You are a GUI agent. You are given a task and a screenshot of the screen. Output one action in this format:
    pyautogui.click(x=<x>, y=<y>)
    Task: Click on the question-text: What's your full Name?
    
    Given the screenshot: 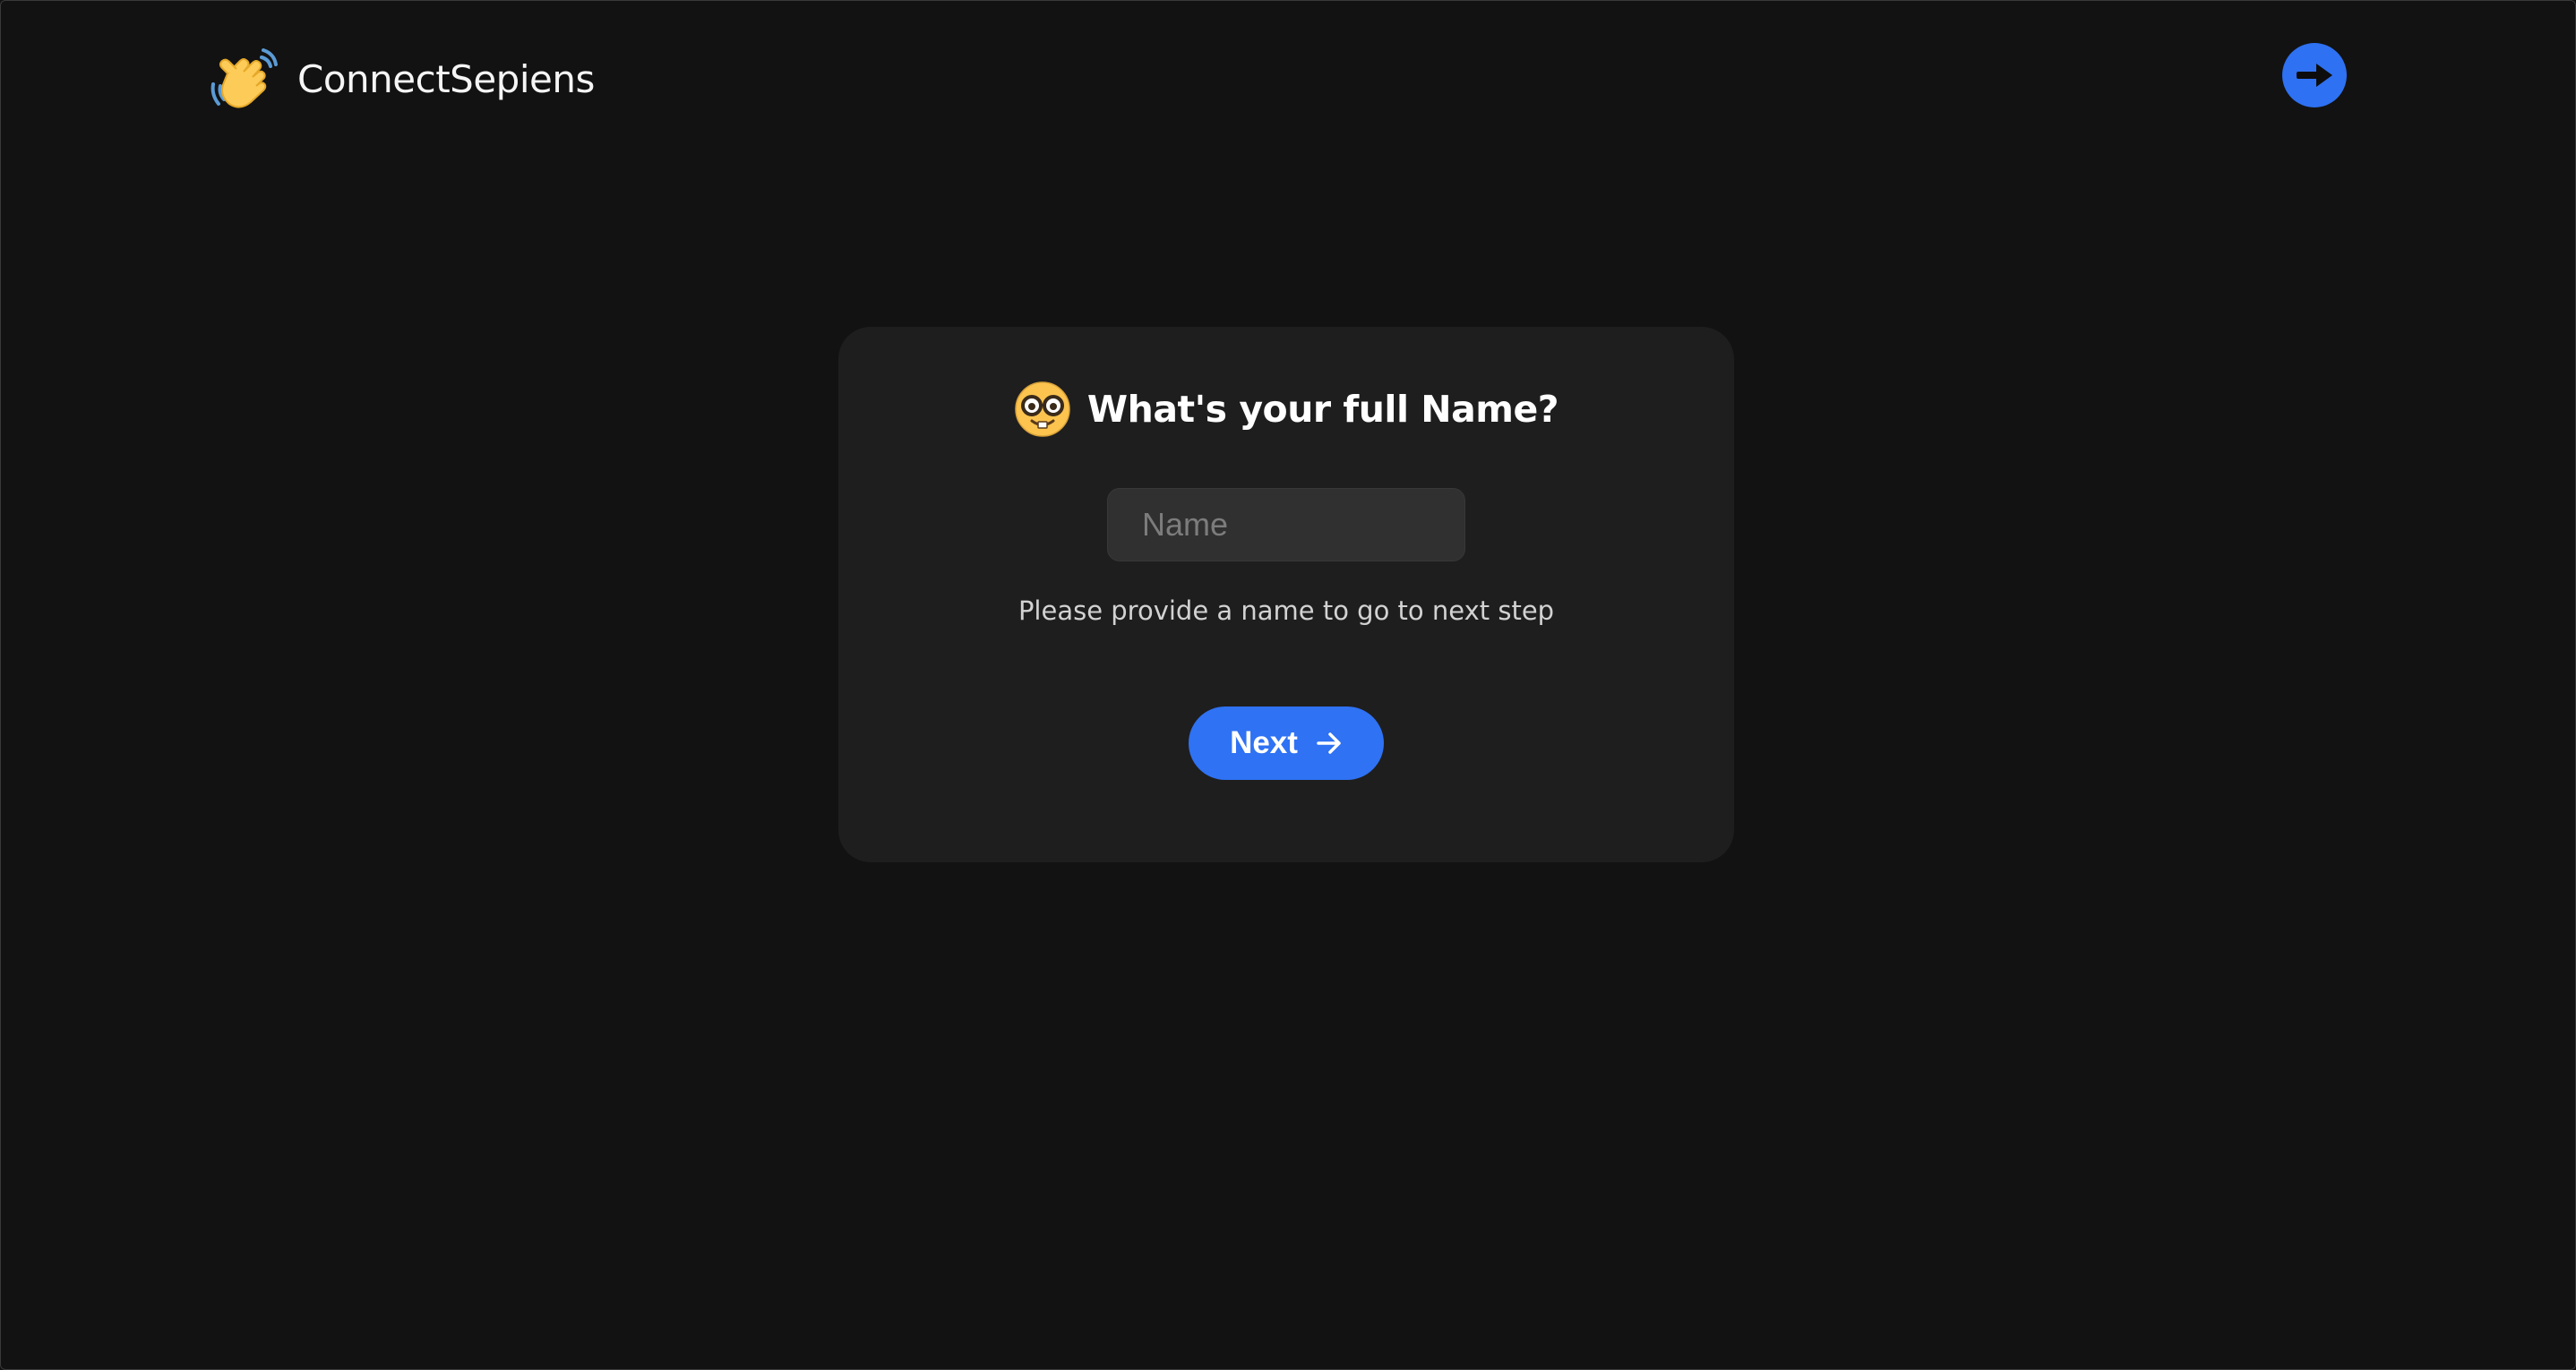 What is the action you would take?
    pyautogui.click(x=1322, y=410)
    